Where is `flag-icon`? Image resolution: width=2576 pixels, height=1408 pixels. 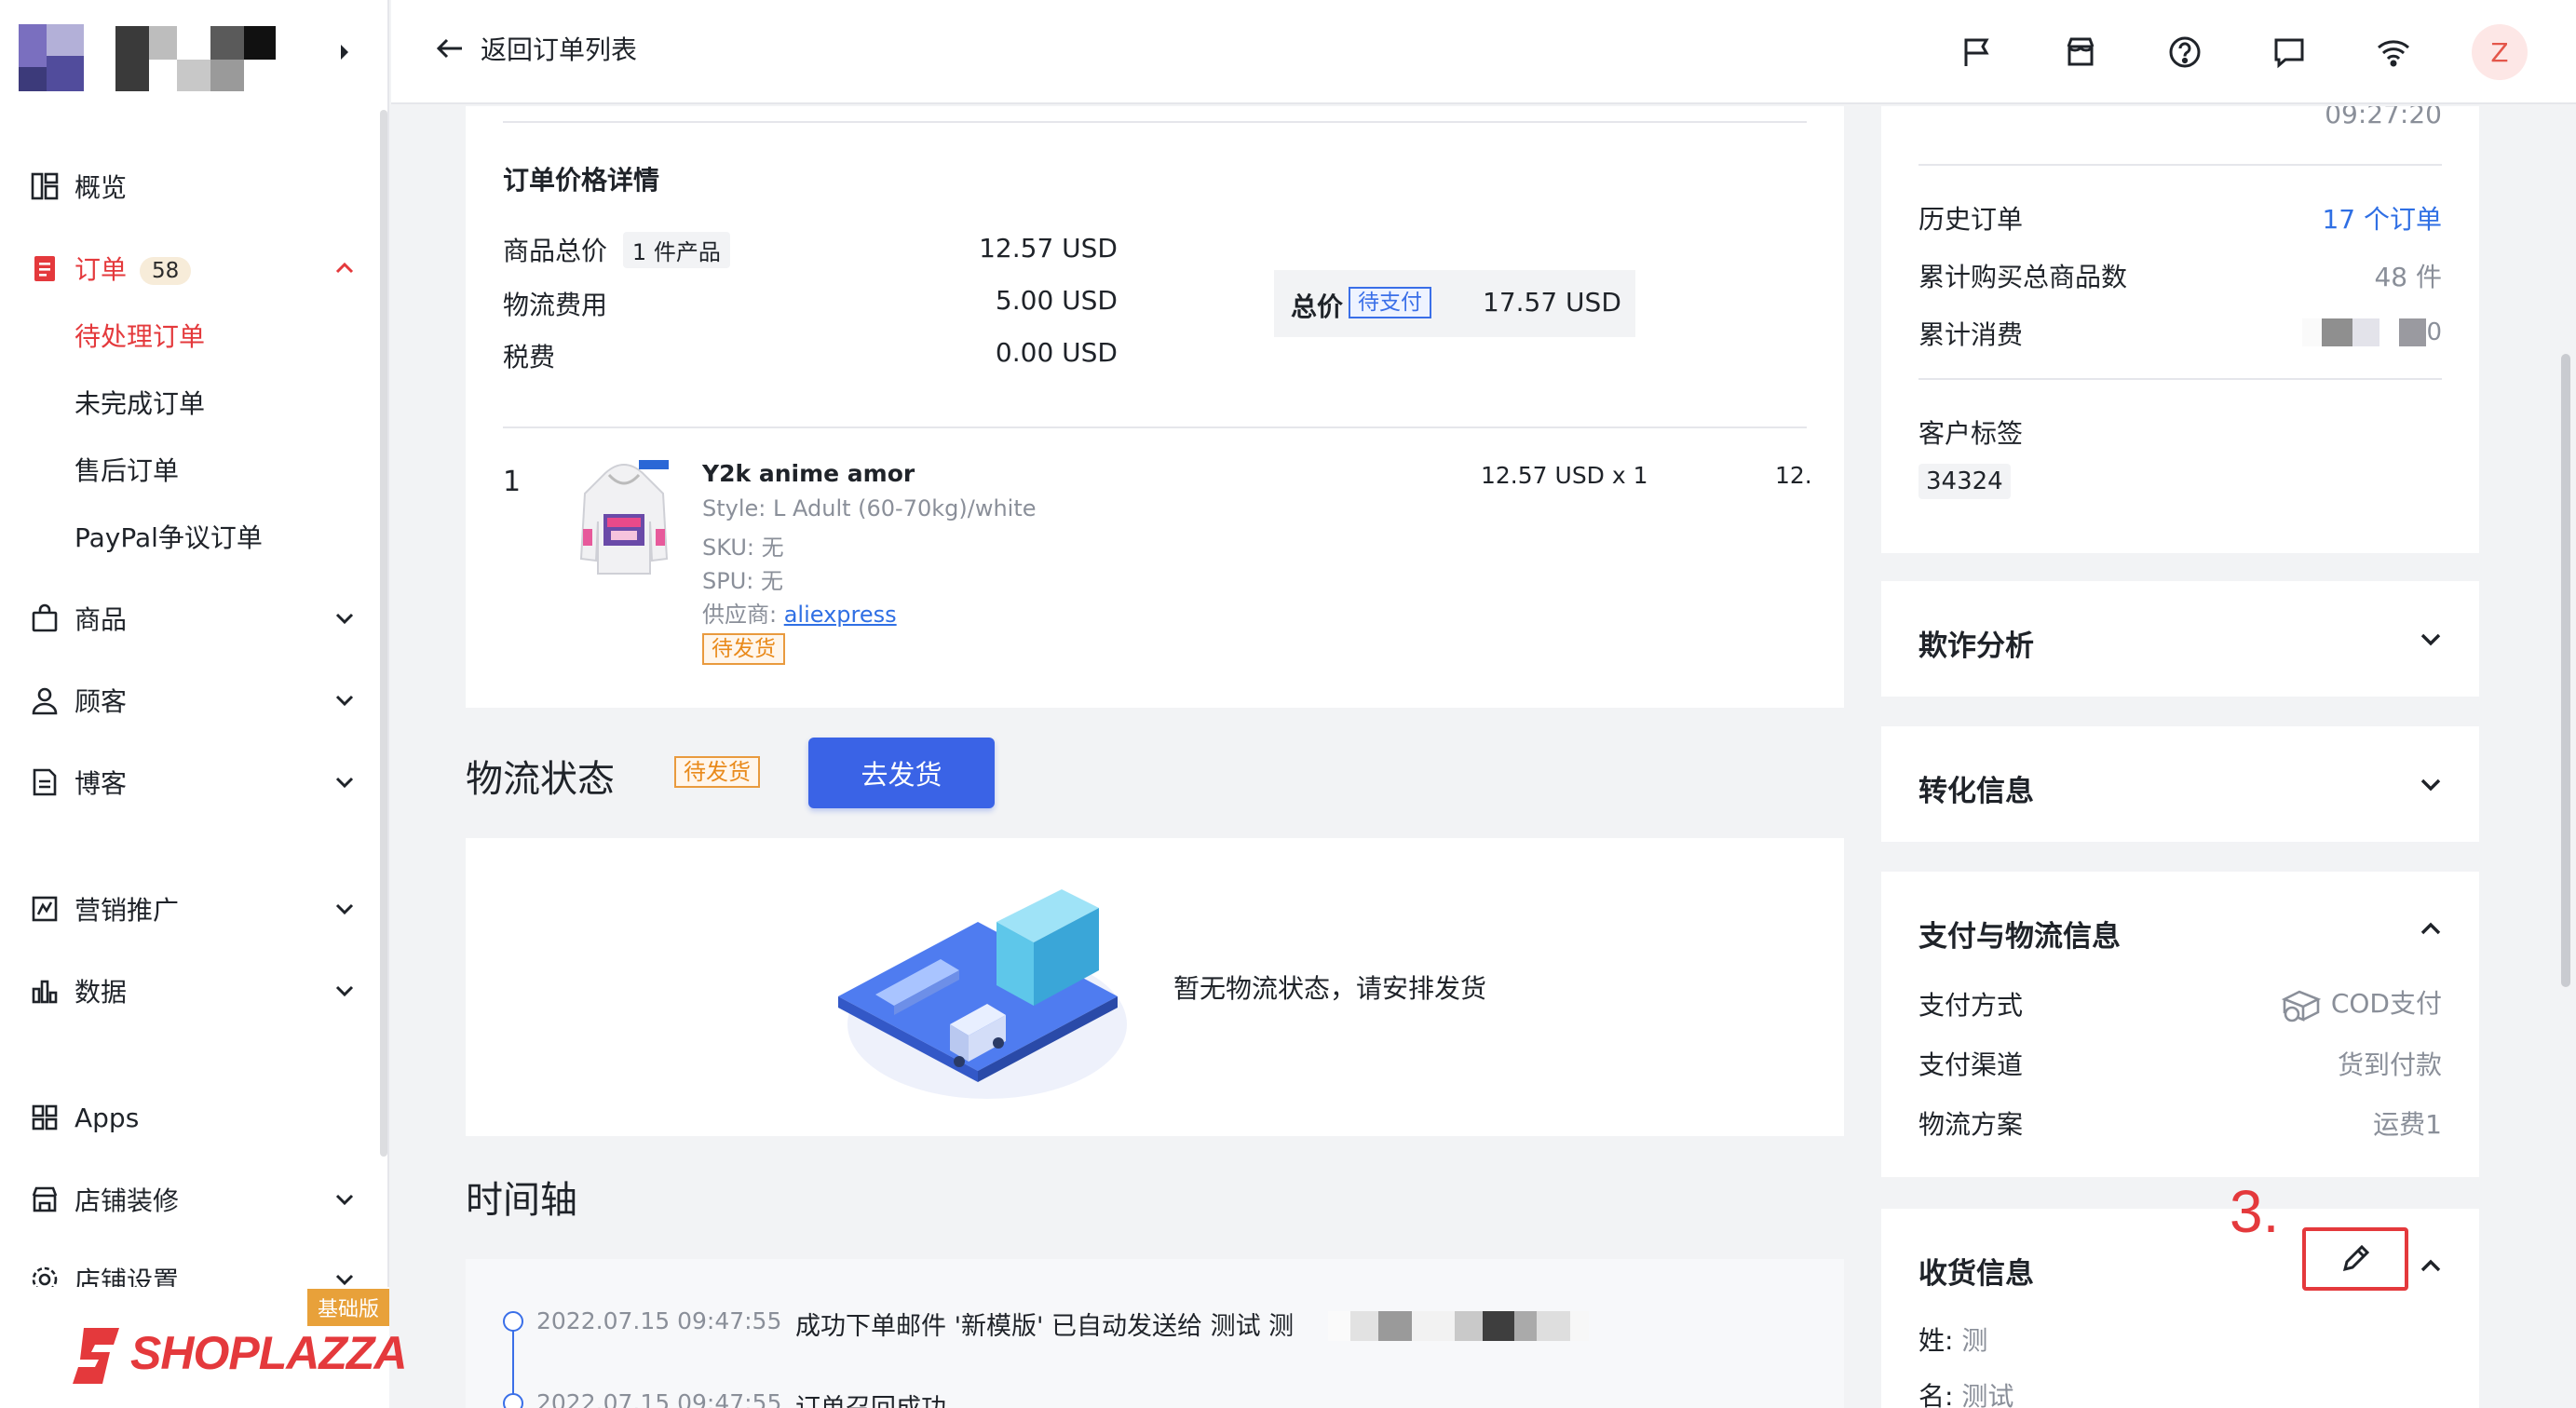 flag-icon is located at coordinates (1976, 52).